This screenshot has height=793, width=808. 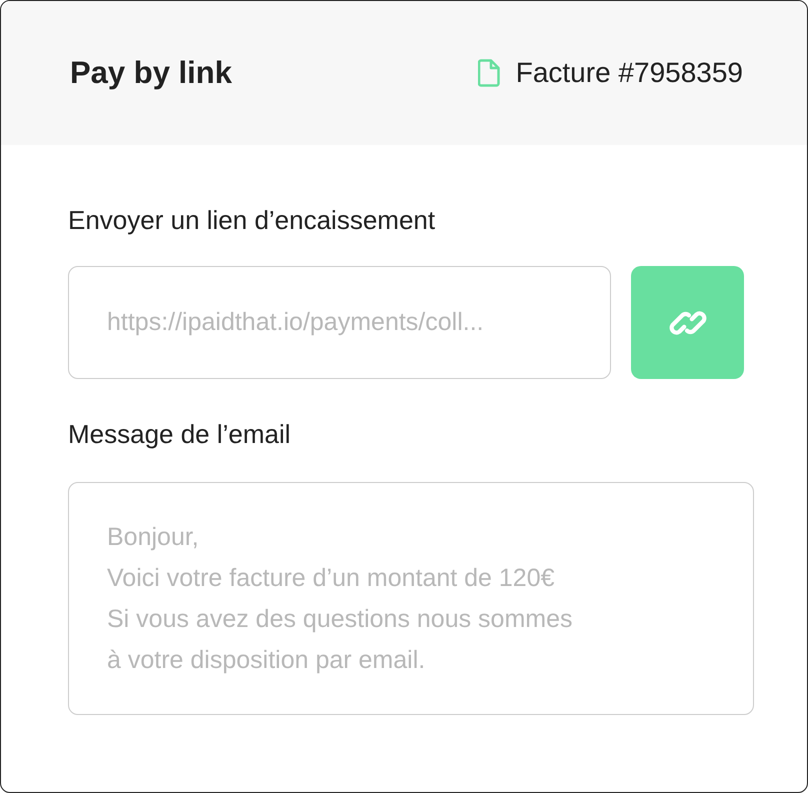 What do you see at coordinates (151, 73) in the screenshot?
I see `card-title: Pay by link` at bounding box center [151, 73].